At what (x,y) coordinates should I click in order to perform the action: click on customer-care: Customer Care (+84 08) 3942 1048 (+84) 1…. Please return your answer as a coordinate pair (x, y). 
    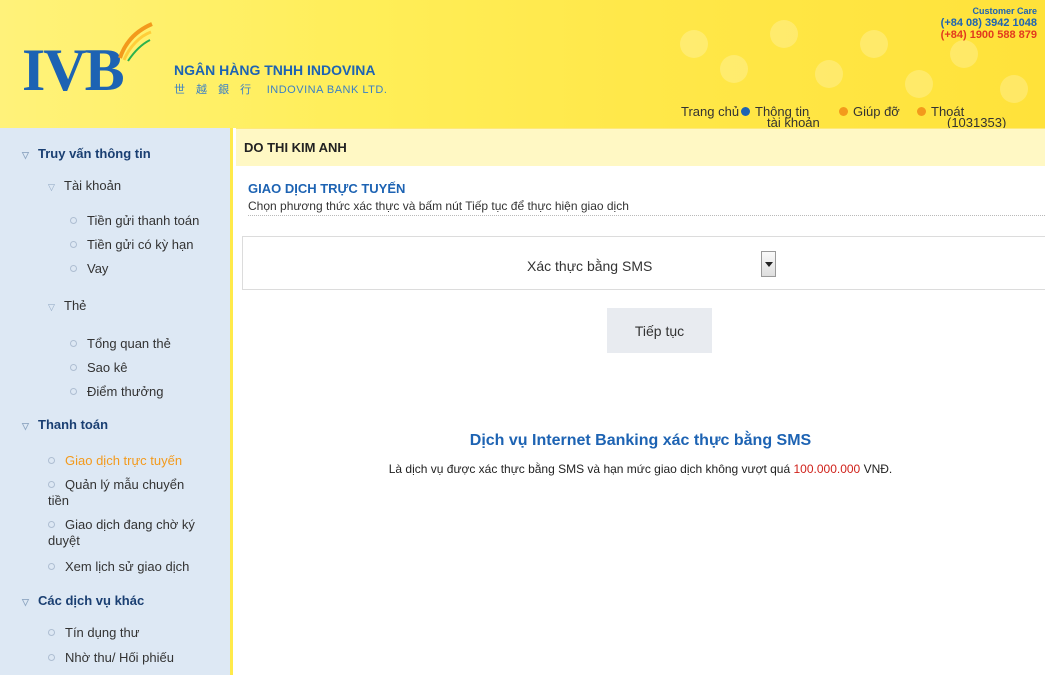
    Looking at the image, I should click on (989, 23).